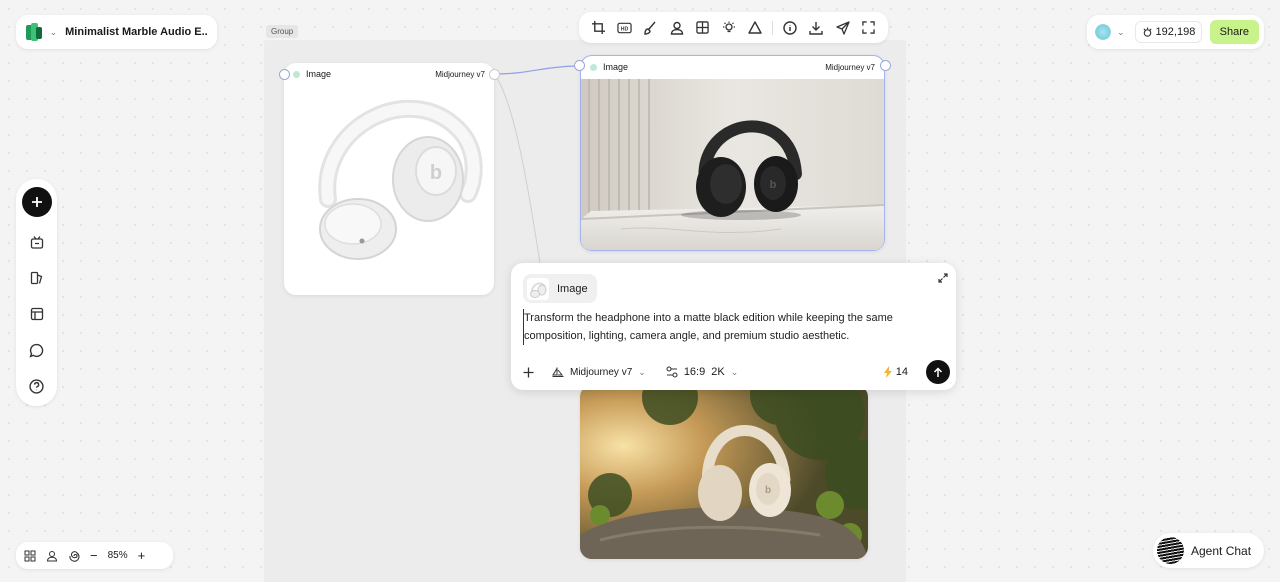 The width and height of the screenshot is (1280, 582). I want to click on shapes-icon, so click(36, 278).